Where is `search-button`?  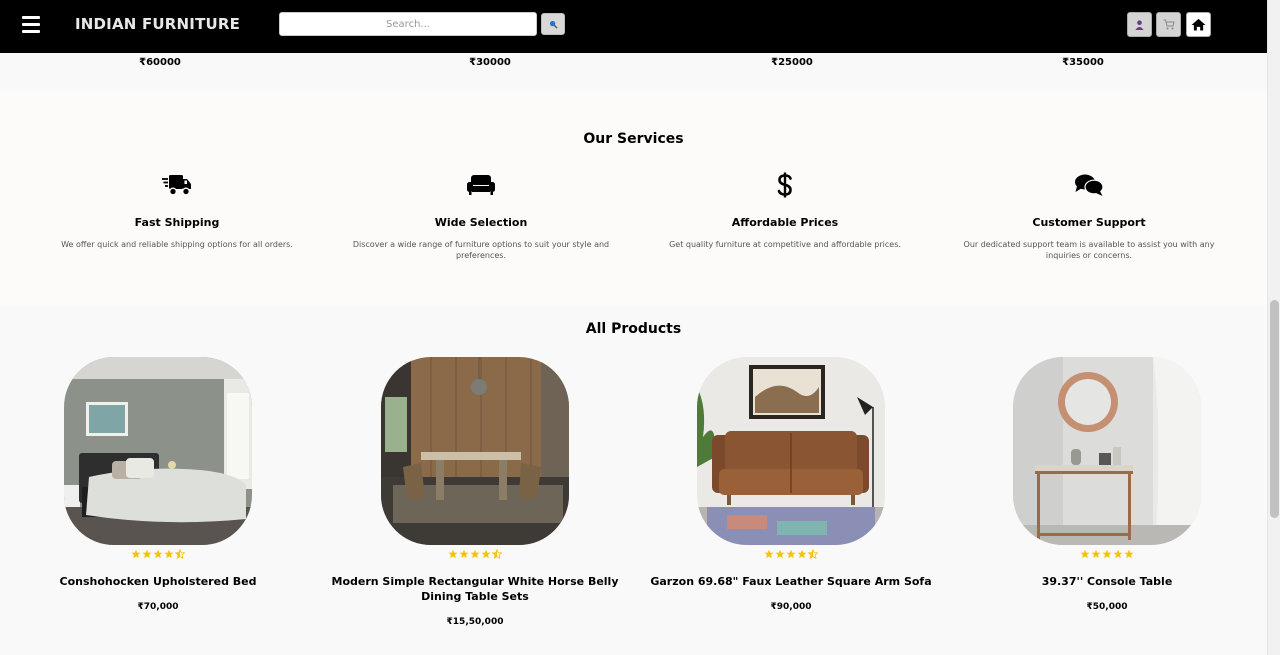
search-button is located at coordinates (553, 24).